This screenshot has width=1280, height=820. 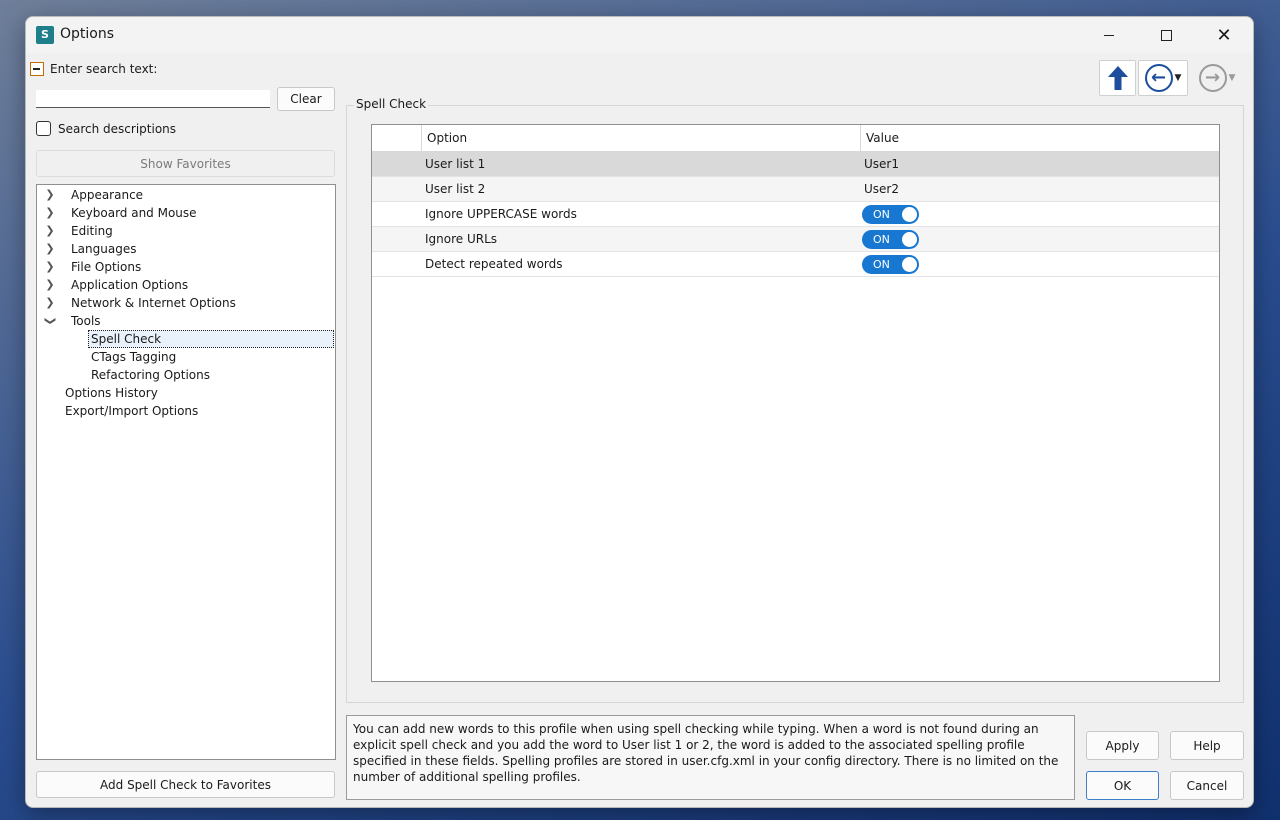 I want to click on tree-item-label: Keyboard and Mouse, so click(x=134, y=213).